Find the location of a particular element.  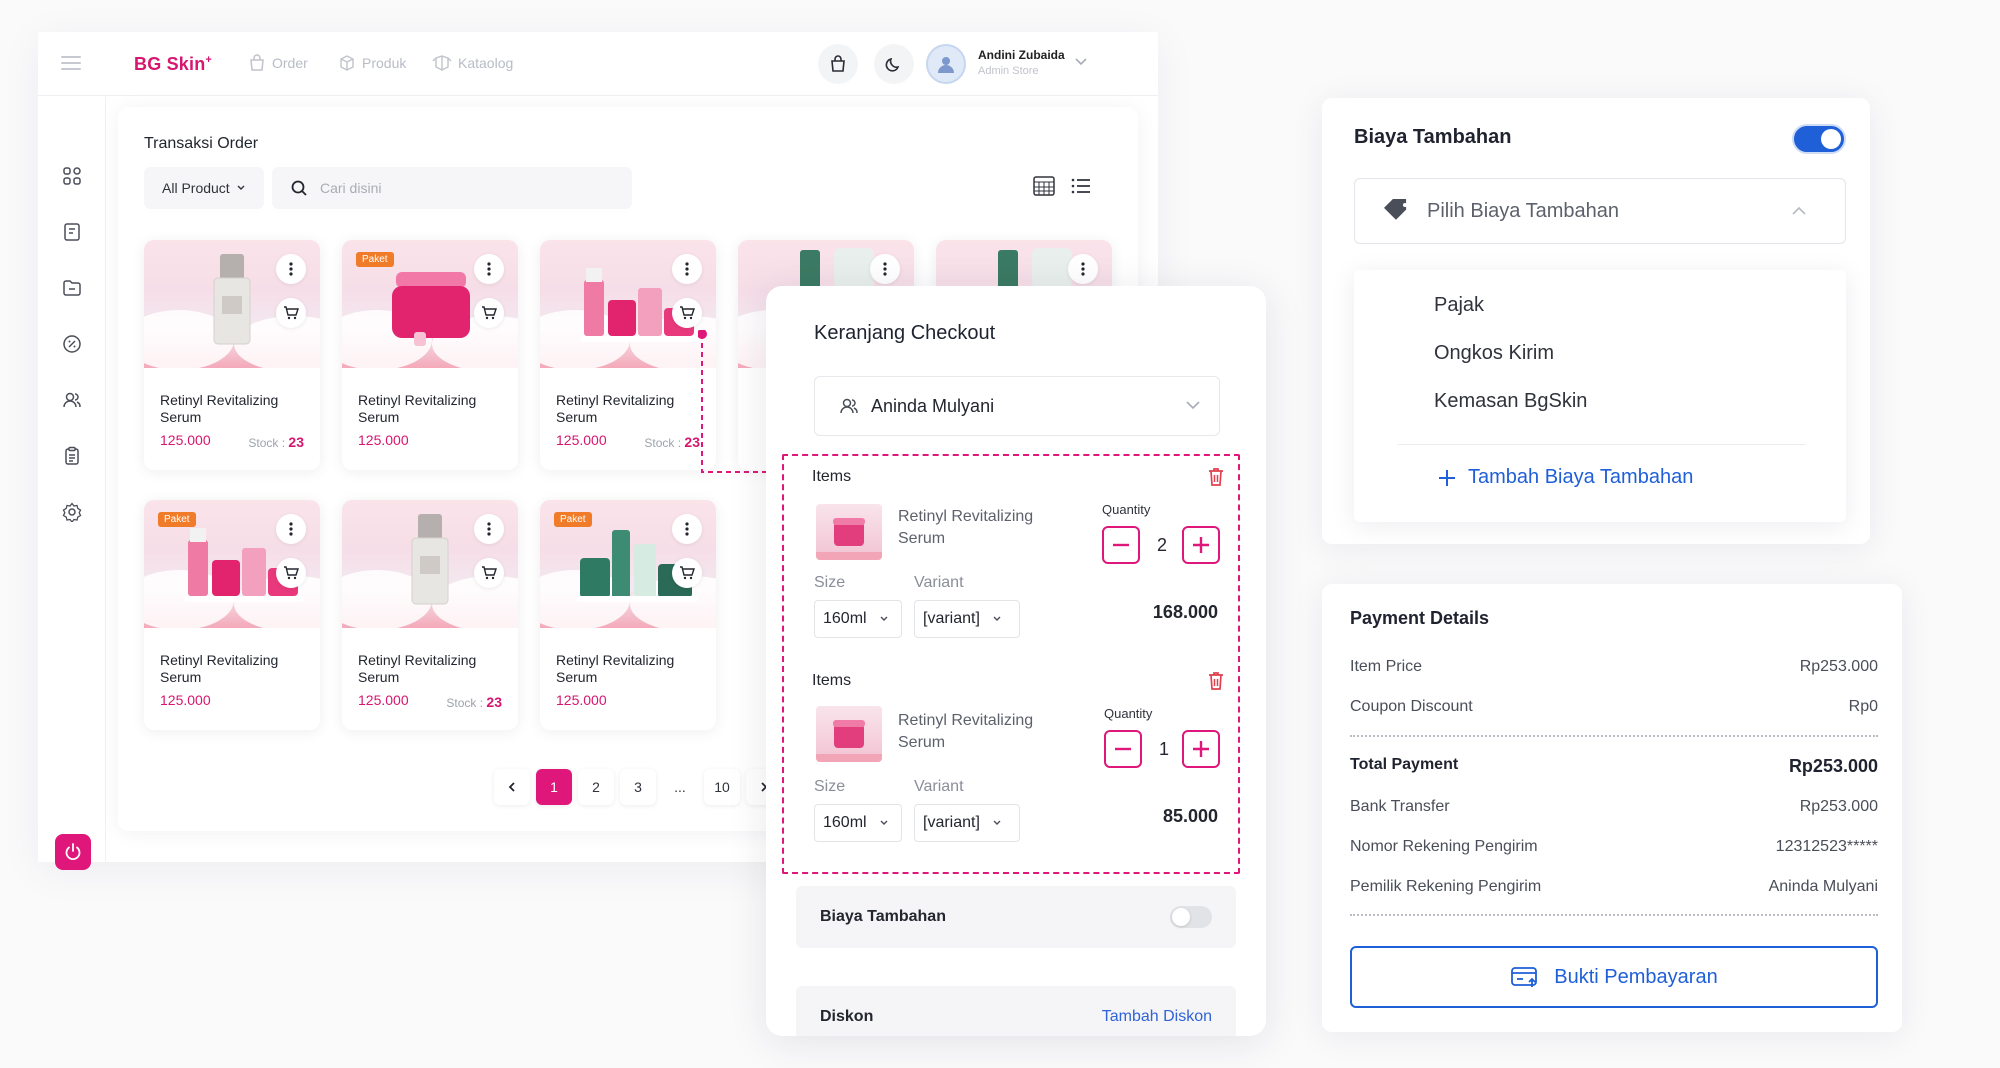

card-upload-icon is located at coordinates (1525, 977).